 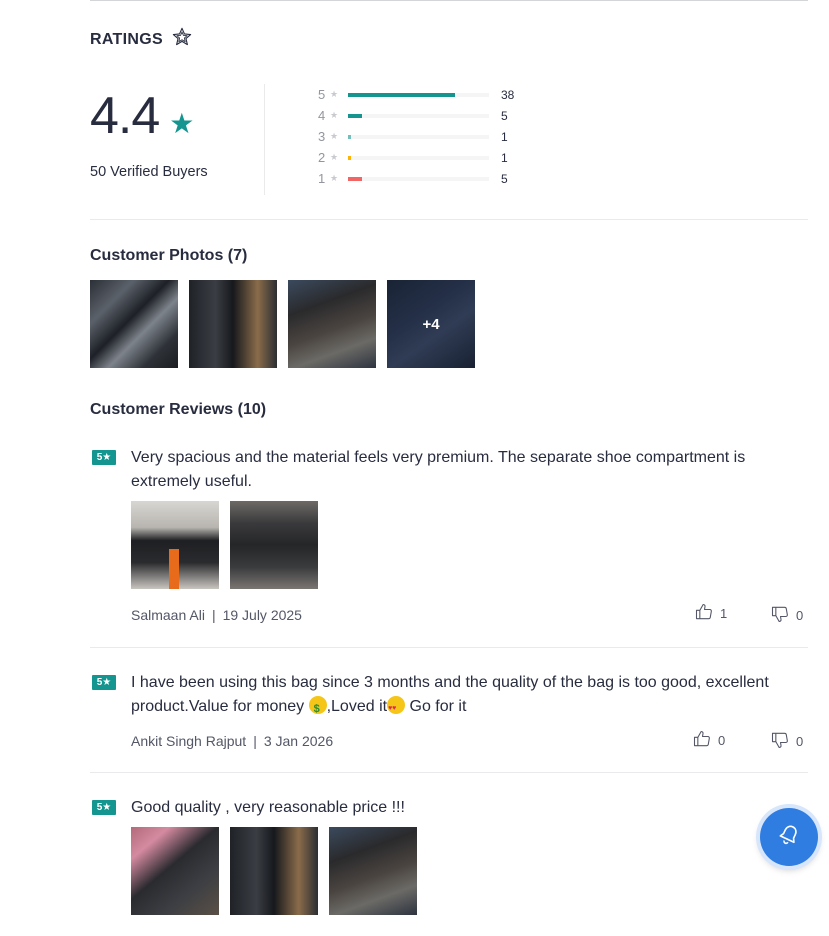 What do you see at coordinates (189, 741) in the screenshot?
I see `review-author: Ankit Singh Rajput` at bounding box center [189, 741].